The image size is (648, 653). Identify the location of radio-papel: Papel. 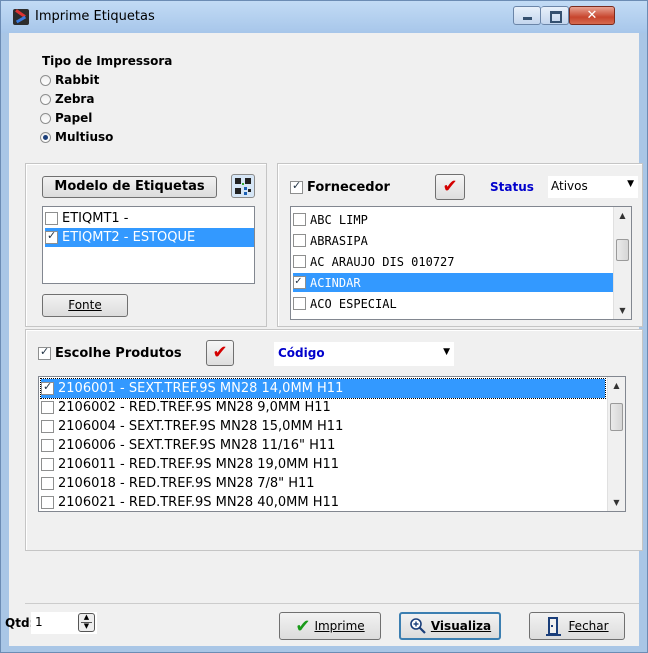
(66, 118).